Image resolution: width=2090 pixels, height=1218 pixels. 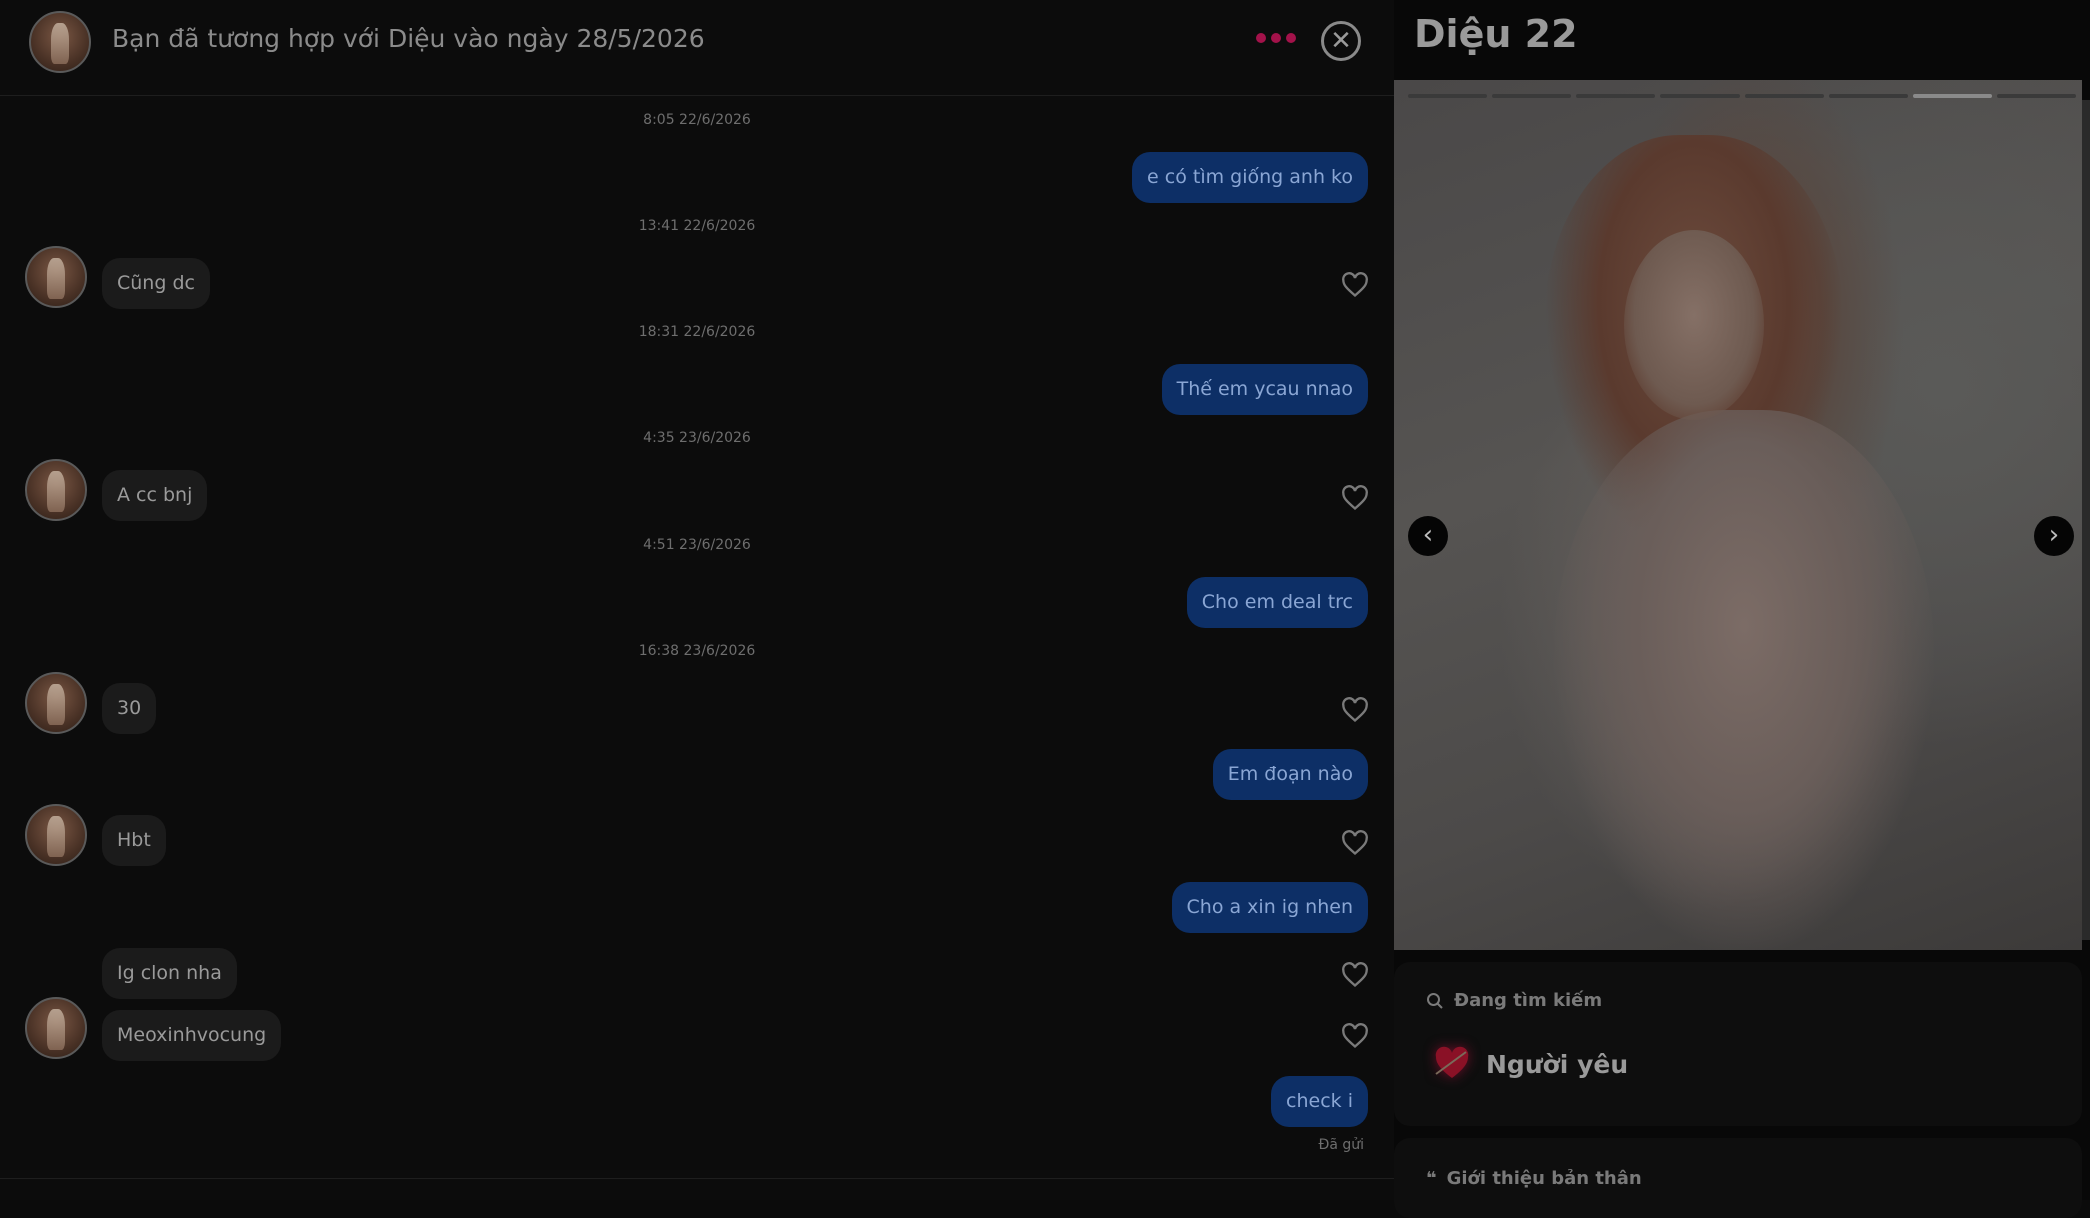 I want to click on chevron-left-icon: ‹, so click(x=1428, y=536).